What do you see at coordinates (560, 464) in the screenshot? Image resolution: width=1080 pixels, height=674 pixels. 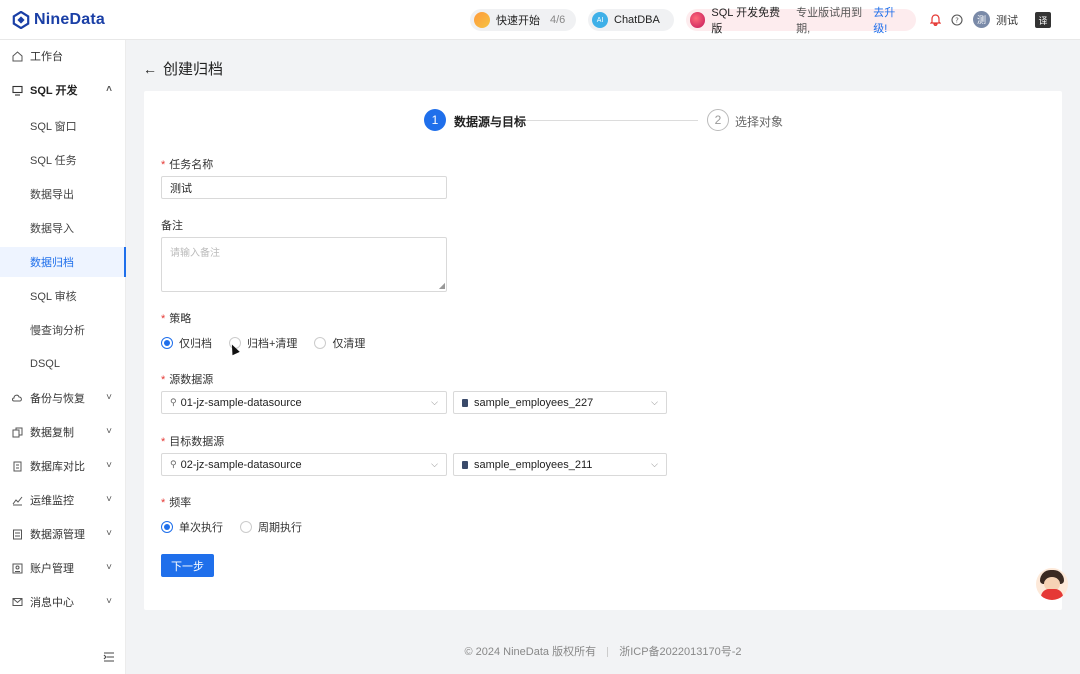 I see `target-database-select: sample_employees_211 ⌵` at bounding box center [560, 464].